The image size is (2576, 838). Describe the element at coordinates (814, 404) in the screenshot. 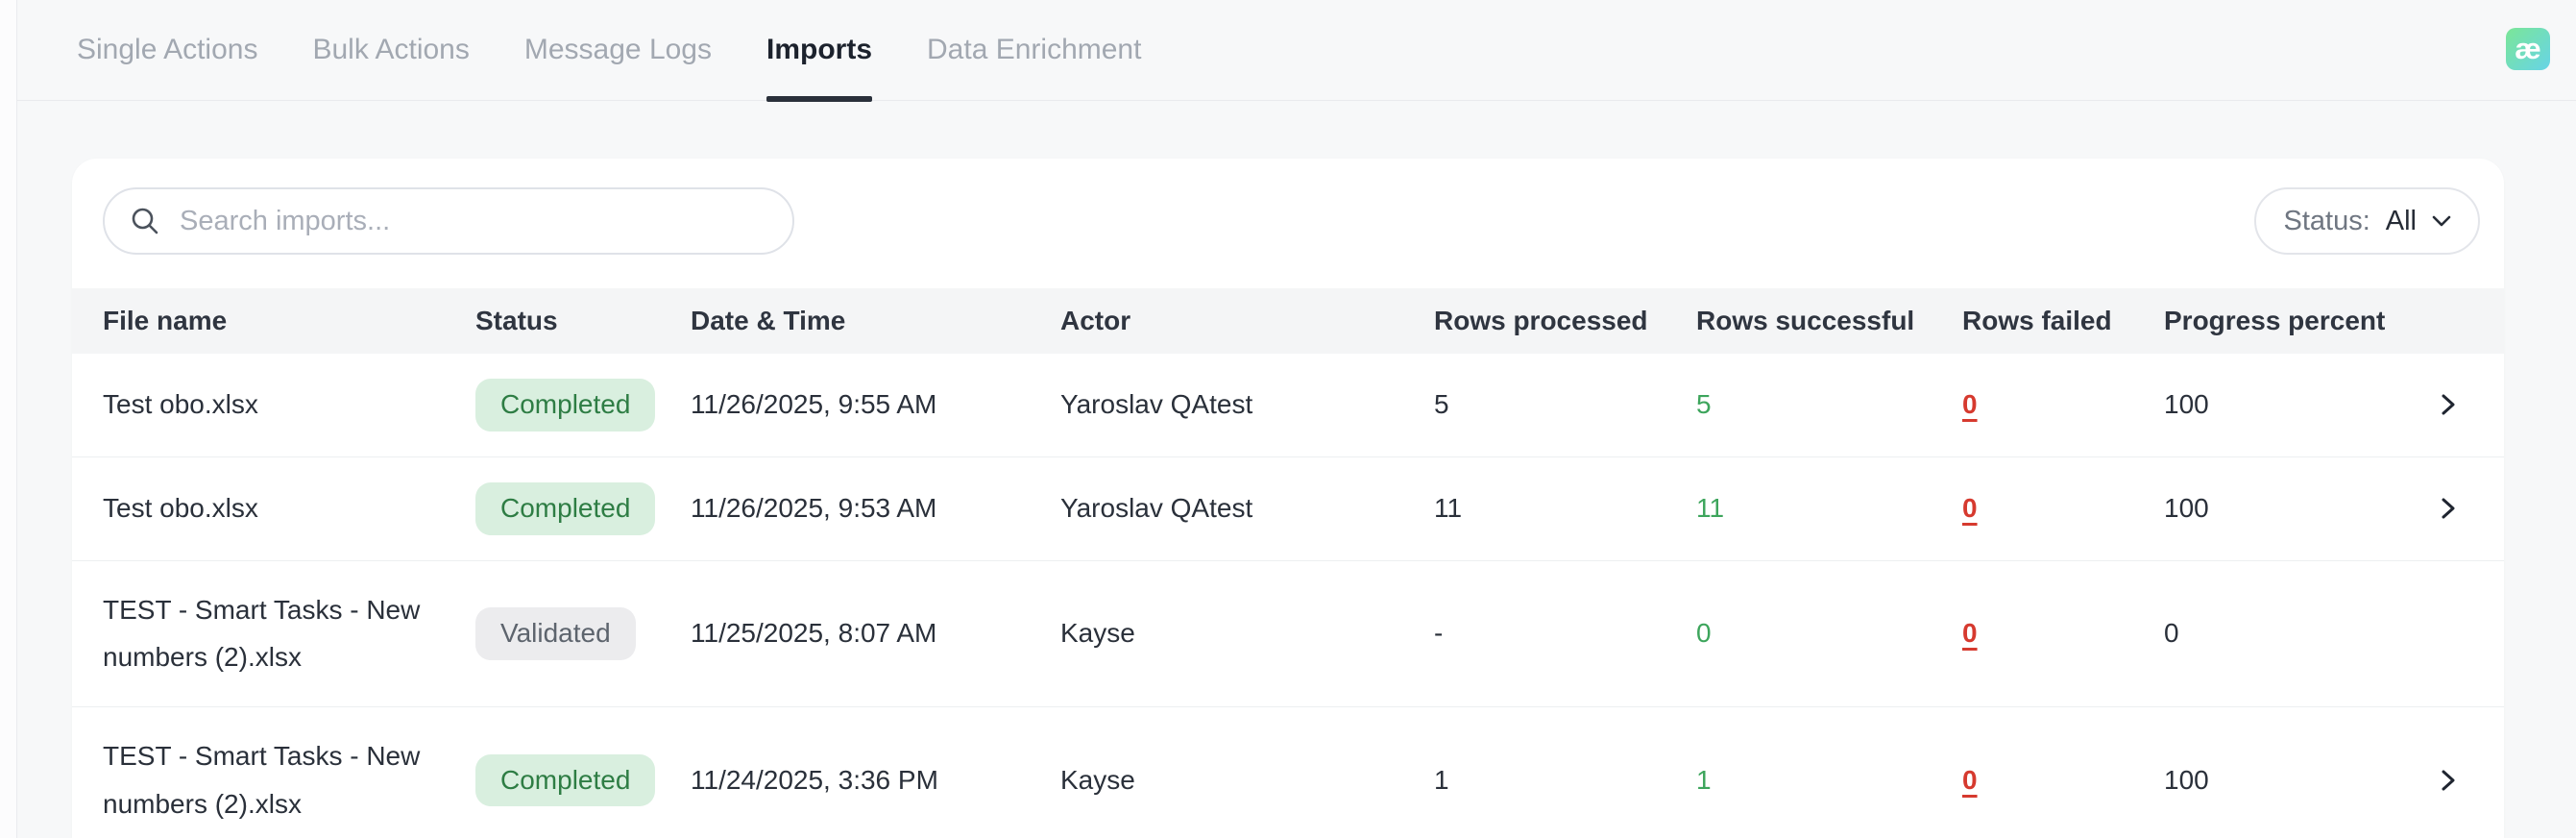

I see `cell-date-time: 11/26/2025, 9:55 AM` at that location.